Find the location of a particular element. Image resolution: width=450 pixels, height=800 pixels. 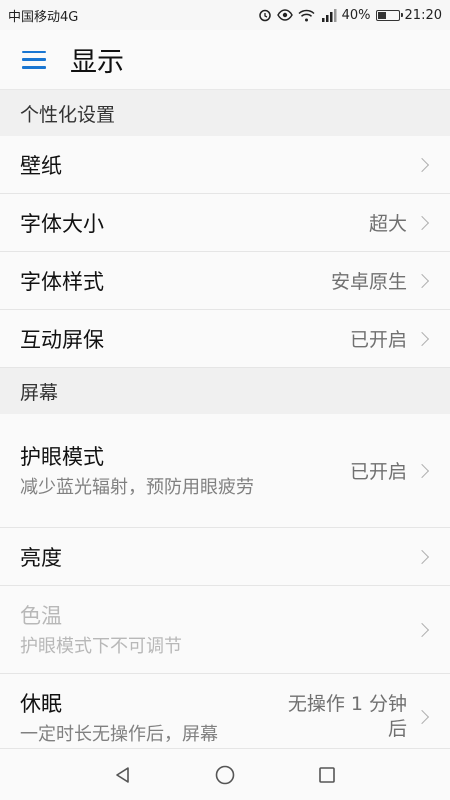

setting-title: 字体大小 is located at coordinates (62, 223).